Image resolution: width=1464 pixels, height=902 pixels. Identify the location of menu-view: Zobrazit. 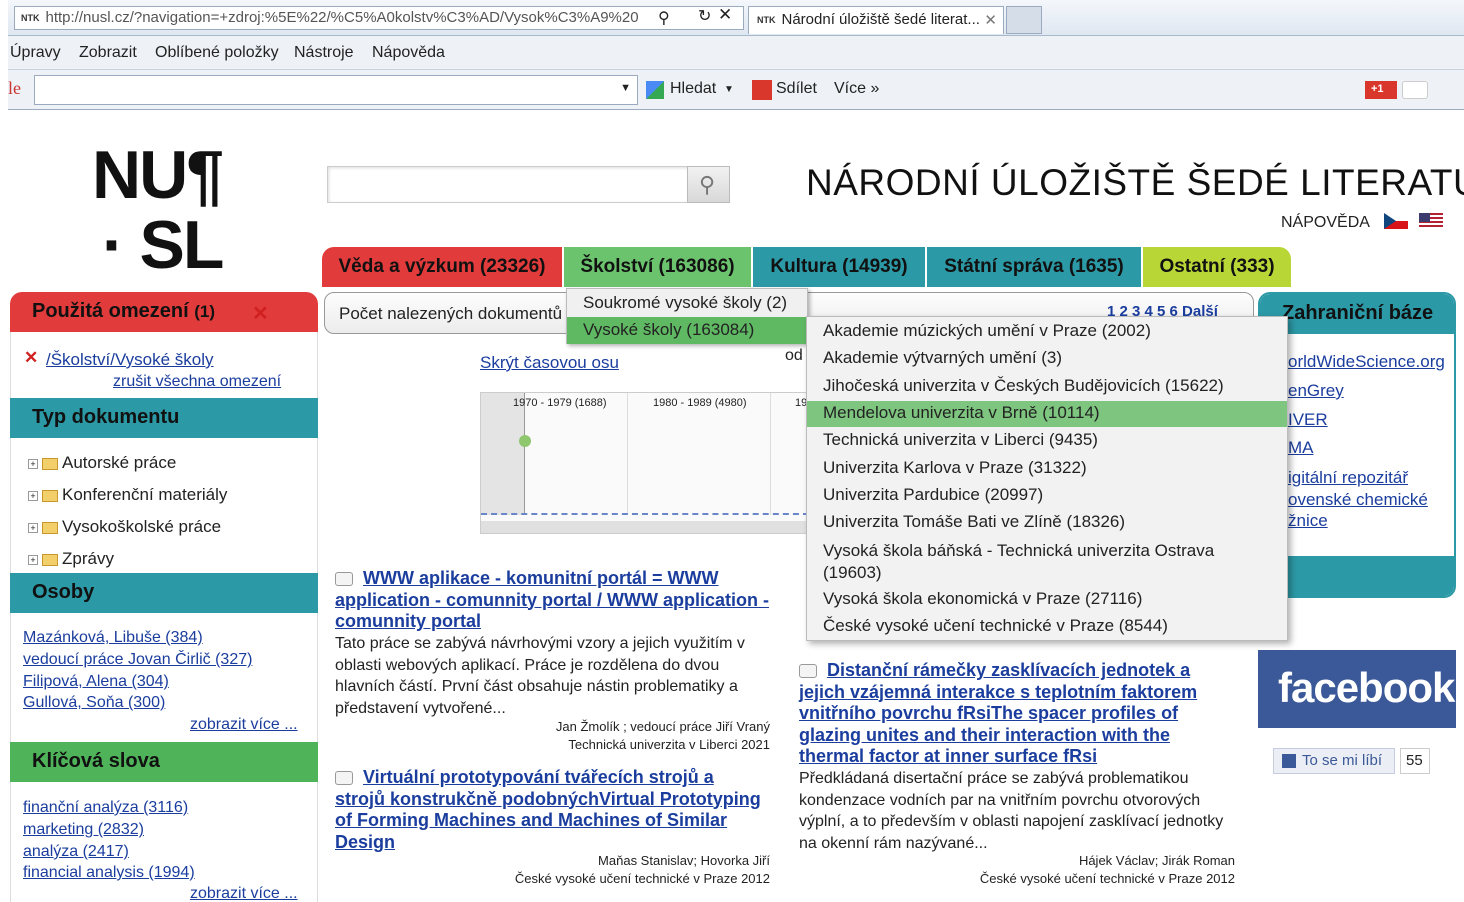
(108, 53).